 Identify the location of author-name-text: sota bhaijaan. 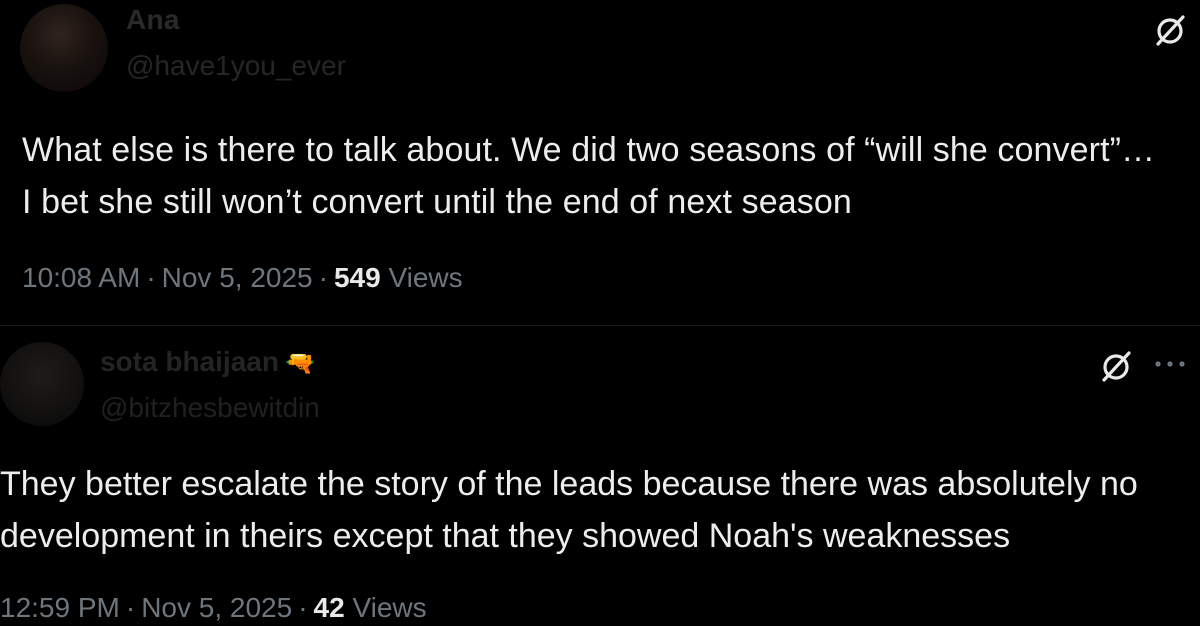
(189, 361).